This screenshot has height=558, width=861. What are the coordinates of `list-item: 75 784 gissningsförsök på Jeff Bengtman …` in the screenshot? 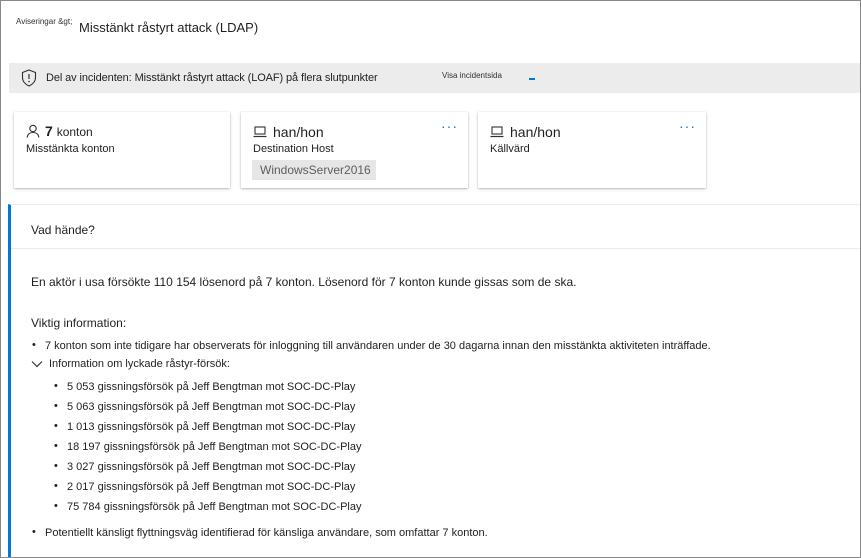 It's located at (207, 506).